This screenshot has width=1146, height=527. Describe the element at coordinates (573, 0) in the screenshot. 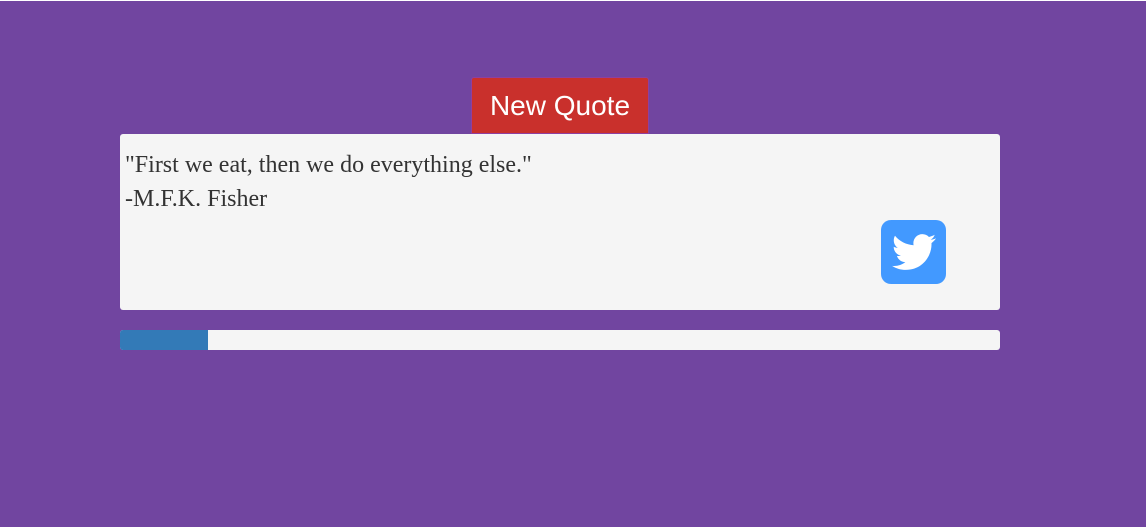

I see `top-divider` at that location.